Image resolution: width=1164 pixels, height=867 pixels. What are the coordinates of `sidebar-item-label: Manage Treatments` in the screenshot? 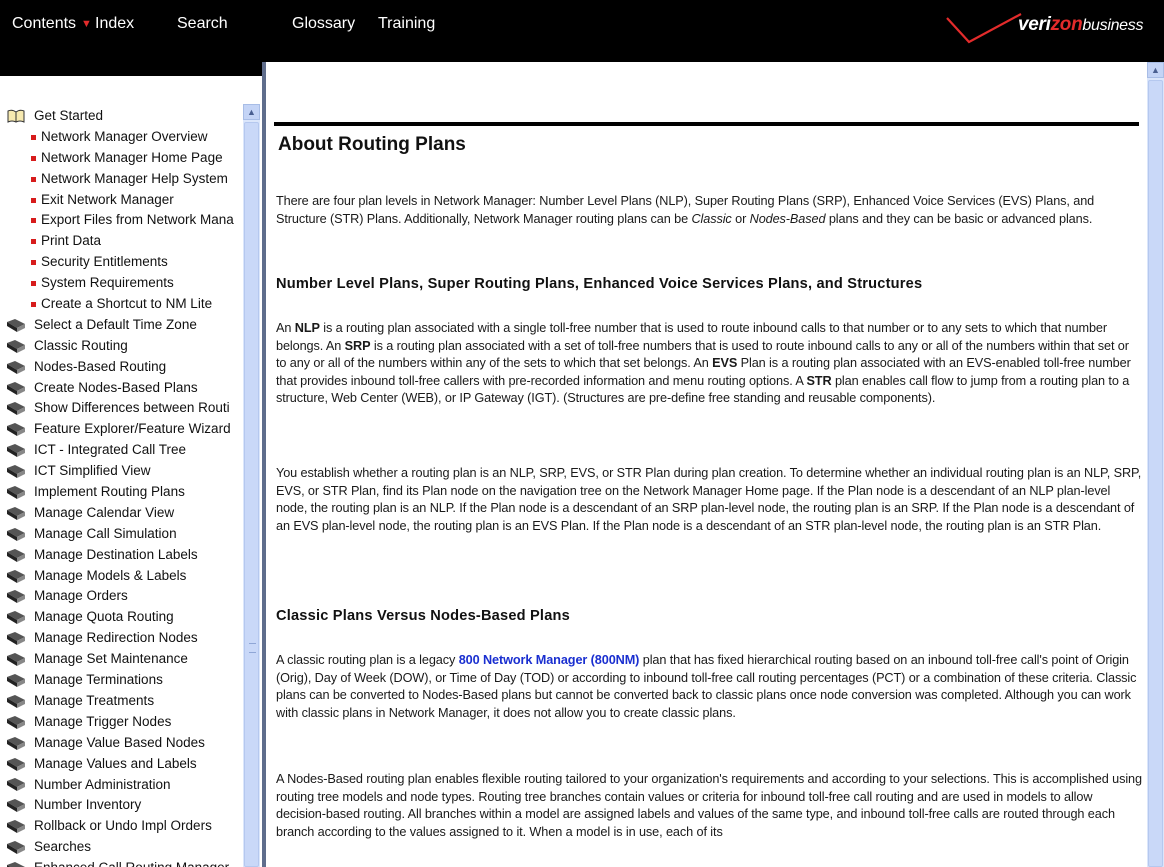 It's located at (94, 700).